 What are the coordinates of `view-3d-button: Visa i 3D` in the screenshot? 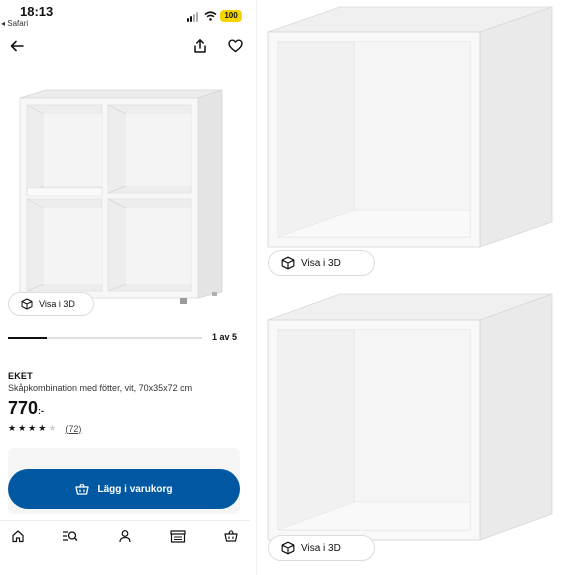 It's located at (51, 304).